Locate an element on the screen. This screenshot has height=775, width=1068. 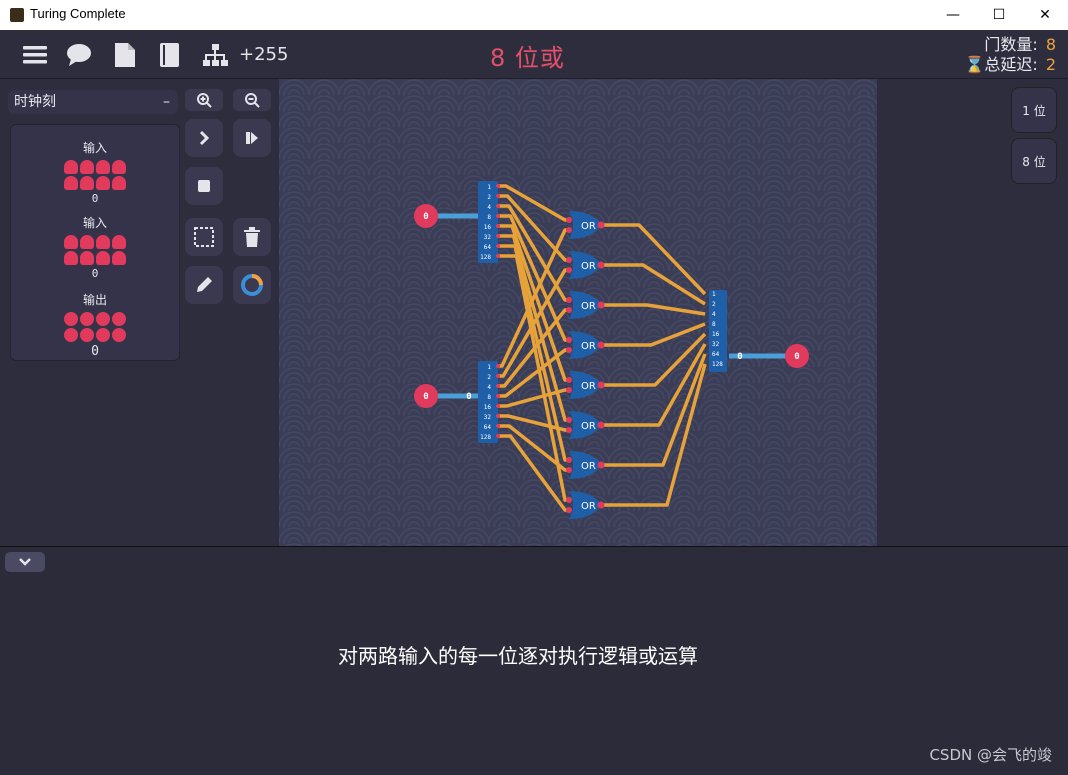
pencil-icon is located at coordinates (204, 284).